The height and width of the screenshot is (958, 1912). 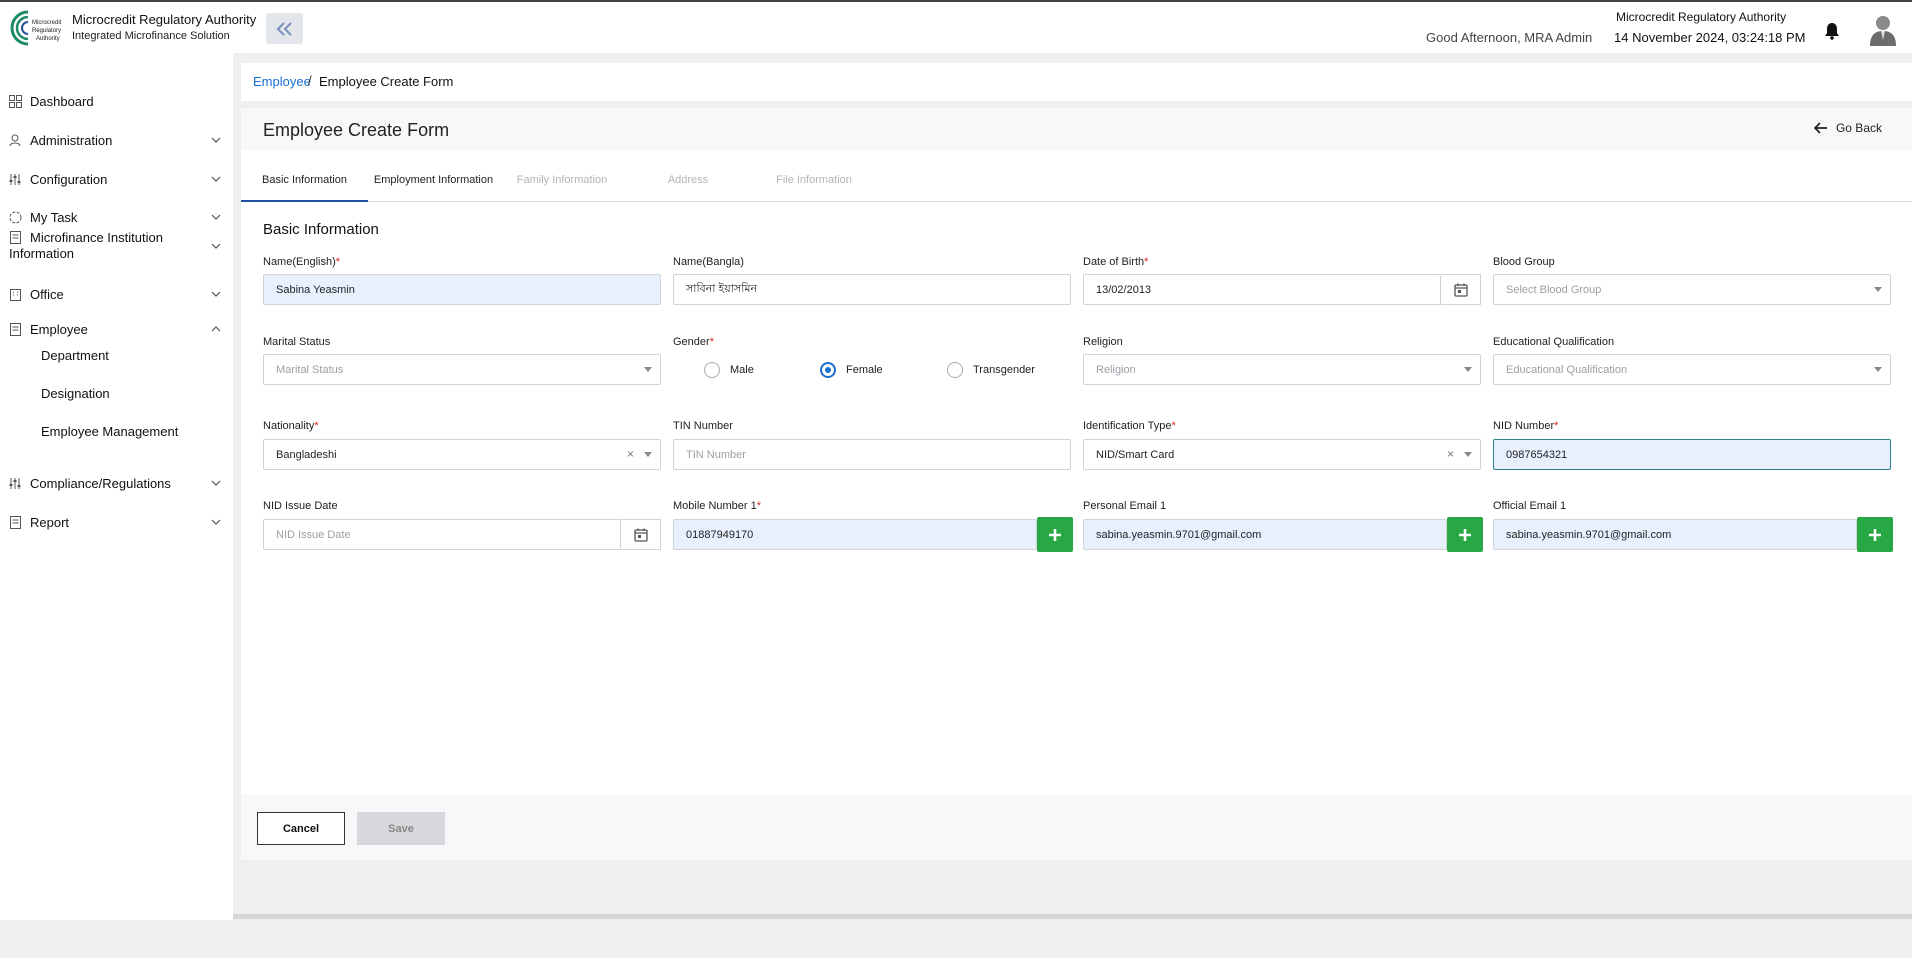 What do you see at coordinates (715, 506) in the screenshot?
I see `label-text: Mobile Number 1` at bounding box center [715, 506].